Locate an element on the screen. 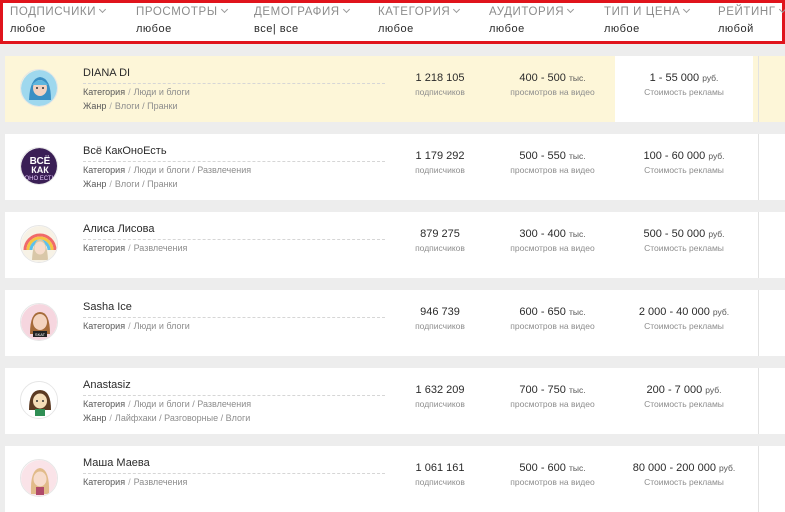 The image size is (785, 512). channel-name: Всё КакОноЕсть is located at coordinates (125, 151).